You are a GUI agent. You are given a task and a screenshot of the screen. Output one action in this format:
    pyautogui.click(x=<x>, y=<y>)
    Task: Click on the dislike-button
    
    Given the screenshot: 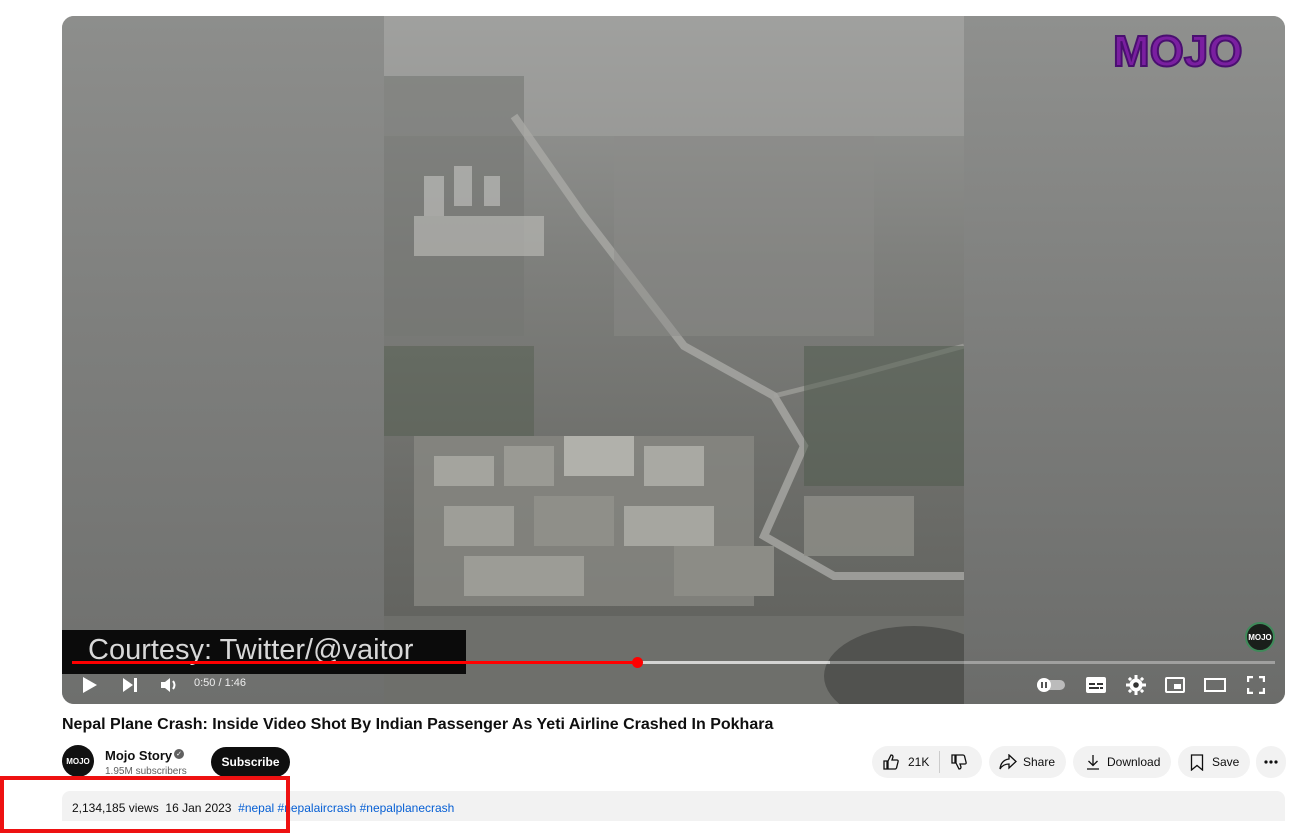 What is the action you would take?
    pyautogui.click(x=959, y=762)
    